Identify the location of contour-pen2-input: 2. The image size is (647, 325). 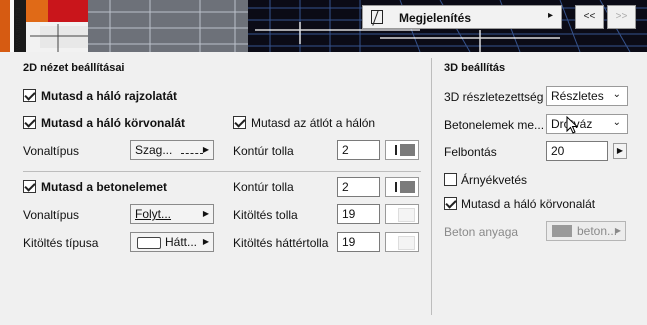
(358, 187).